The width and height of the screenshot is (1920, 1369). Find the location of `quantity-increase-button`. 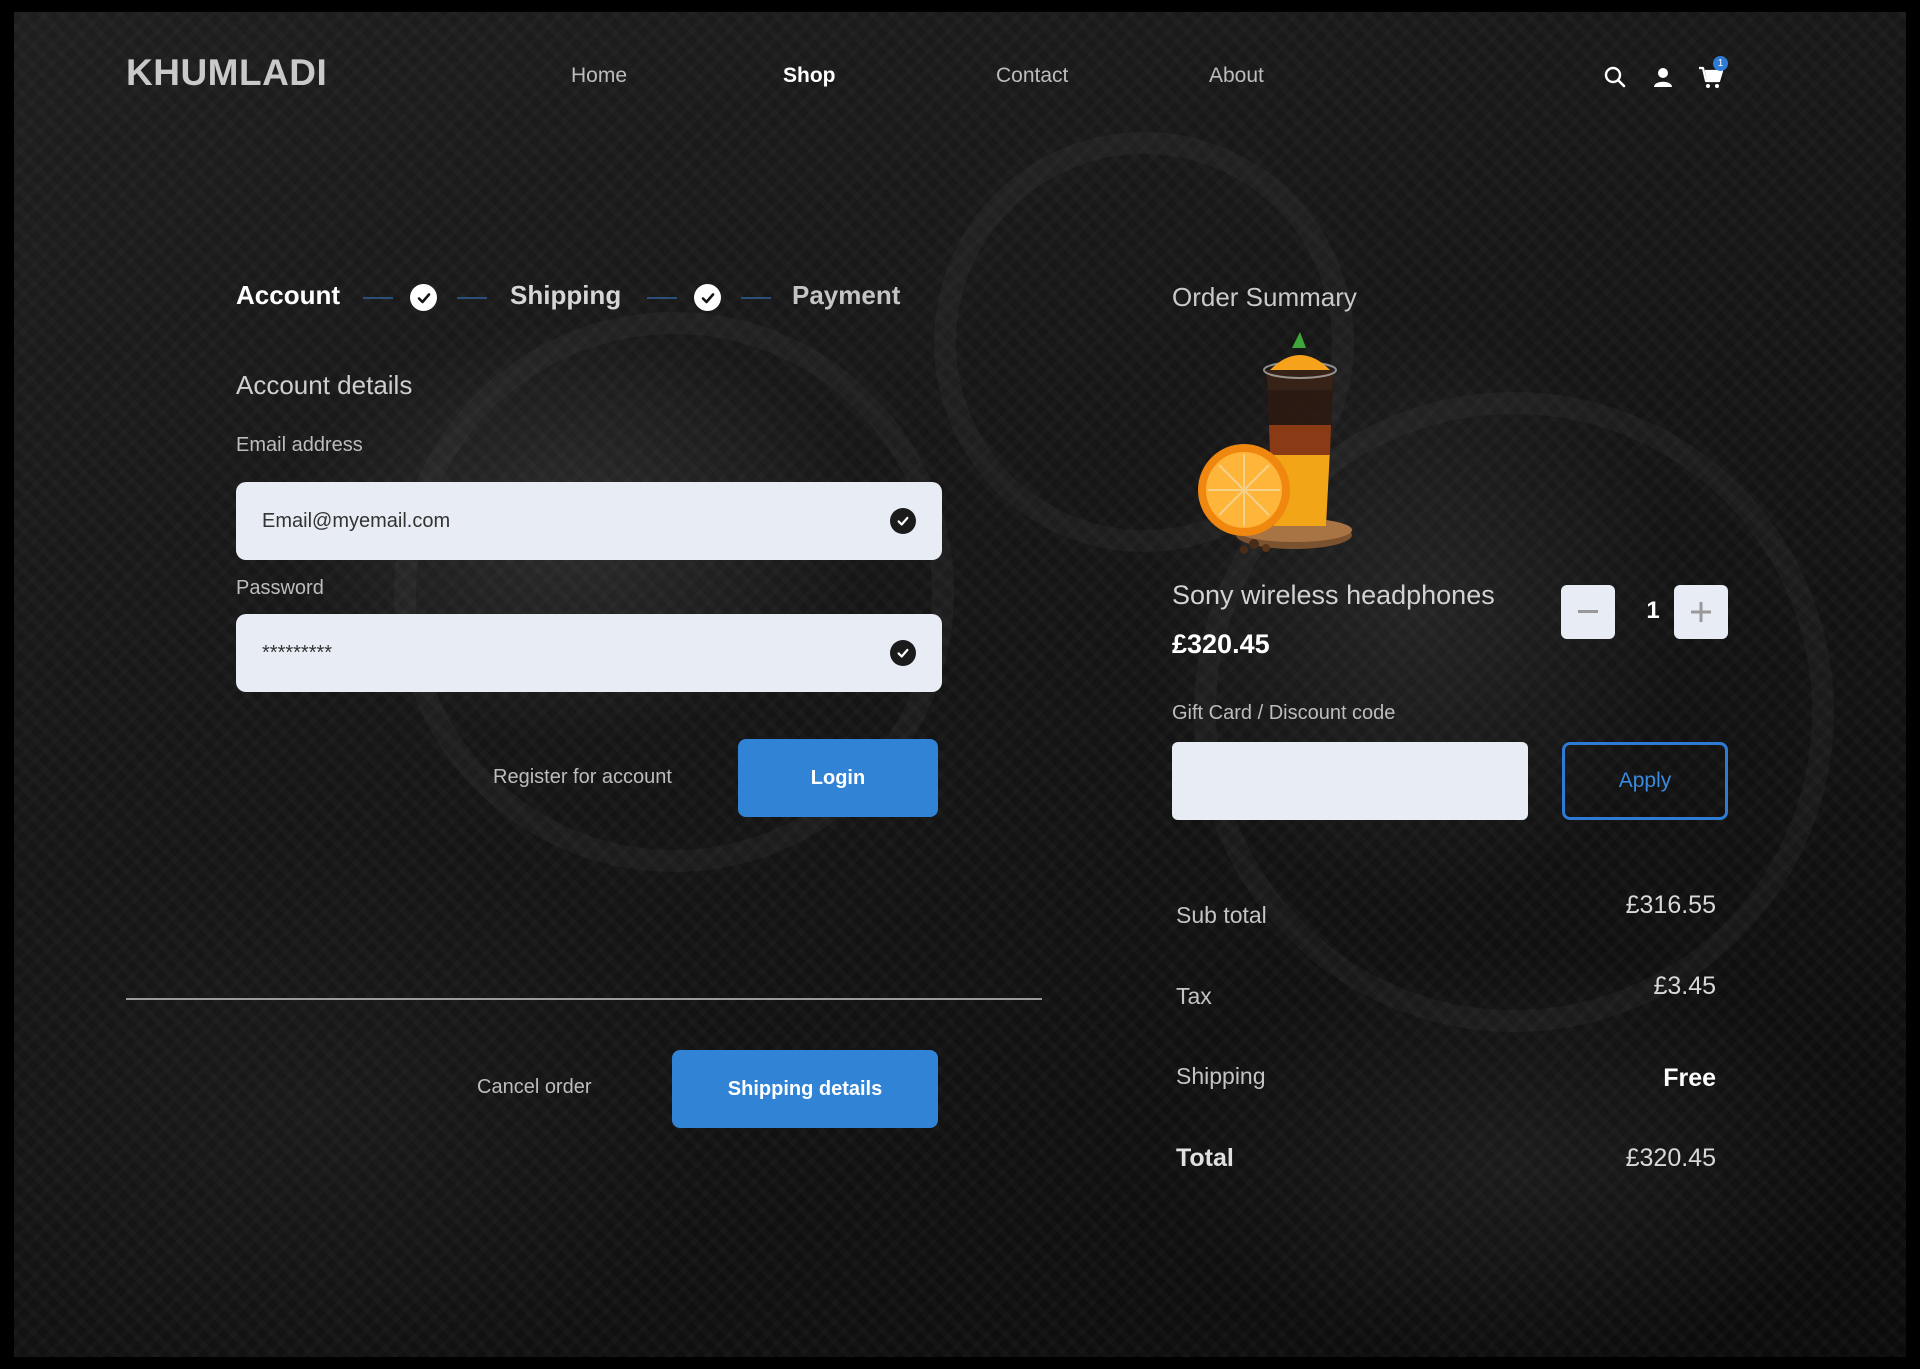

quantity-increase-button is located at coordinates (1701, 612).